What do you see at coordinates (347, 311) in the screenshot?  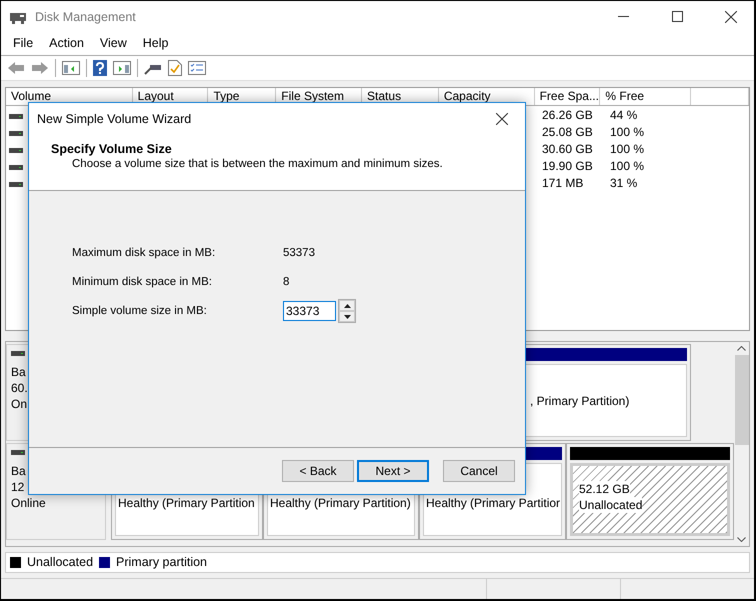 I see `spin-buttons` at bounding box center [347, 311].